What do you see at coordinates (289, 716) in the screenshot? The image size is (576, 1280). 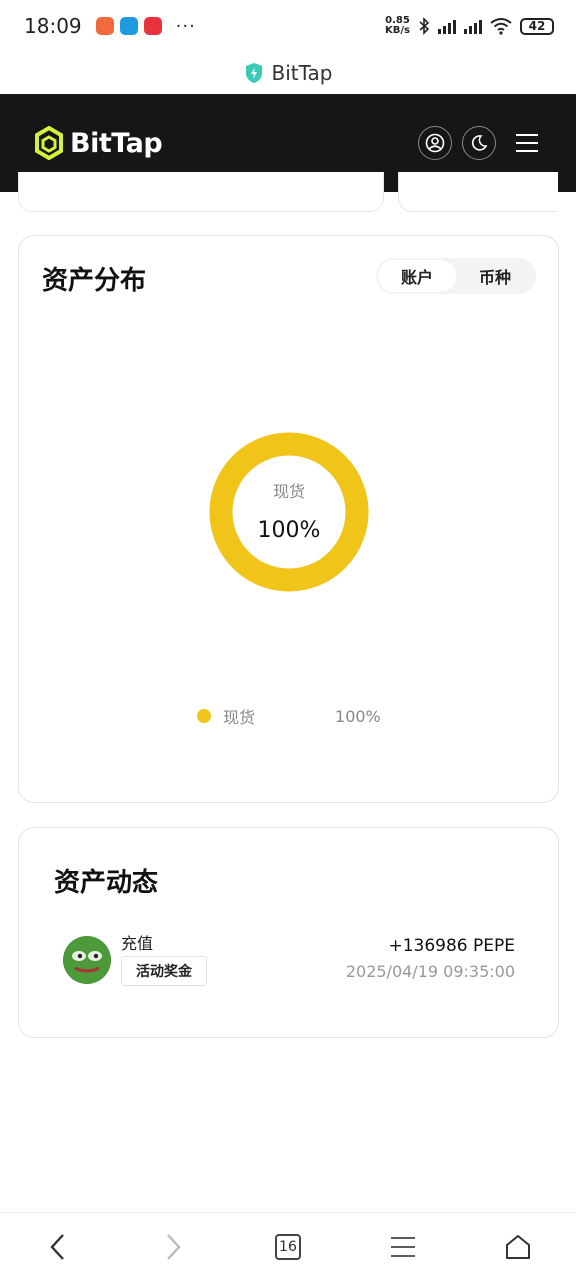 I see `chart-legend: 现货 100%` at bounding box center [289, 716].